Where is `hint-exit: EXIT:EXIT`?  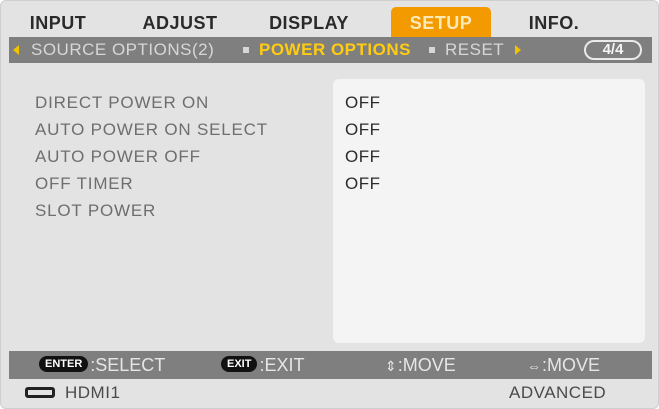
hint-exit: EXIT:EXIT is located at coordinates (262, 365).